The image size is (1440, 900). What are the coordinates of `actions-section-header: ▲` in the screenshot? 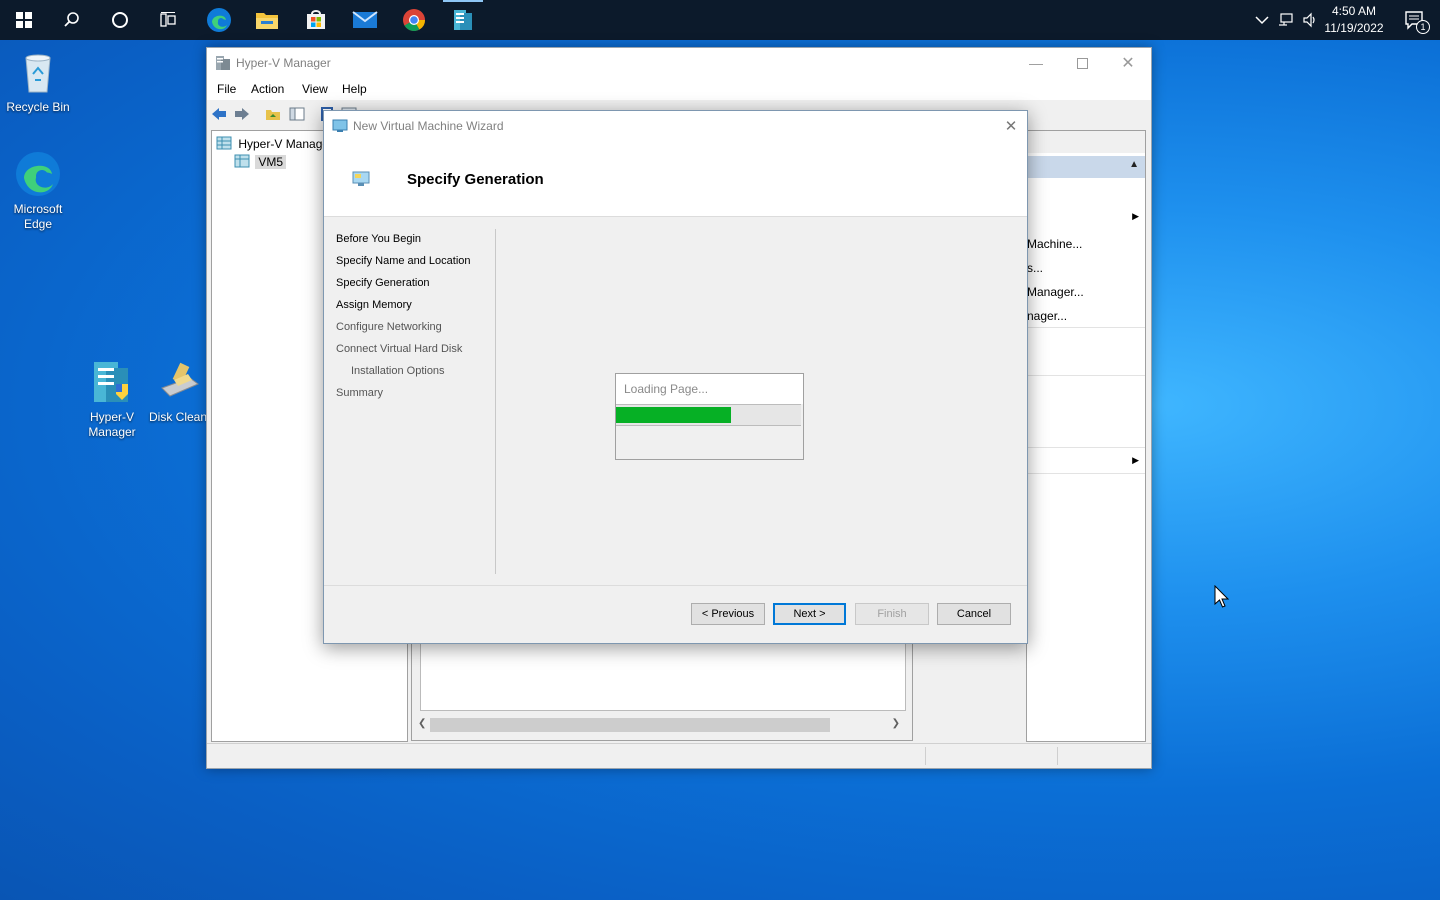 It's located at (1086, 167).